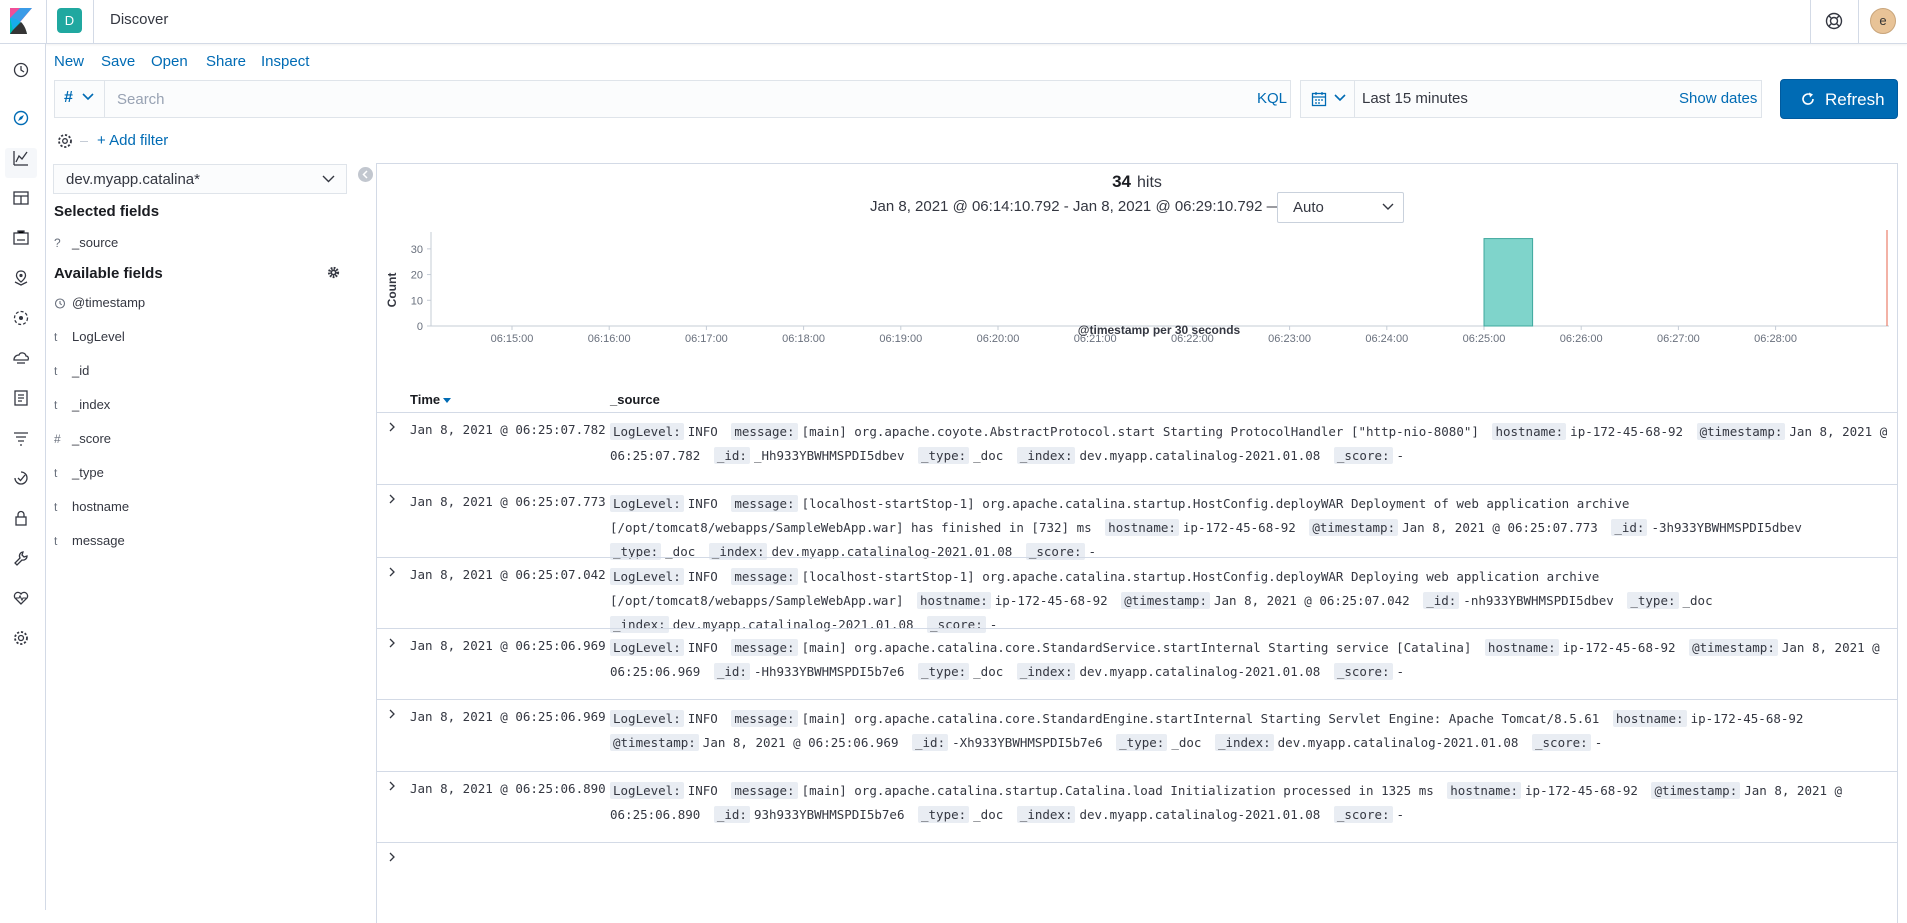 The height and width of the screenshot is (923, 1907). I want to click on dev-tools-icon, so click(21, 558).